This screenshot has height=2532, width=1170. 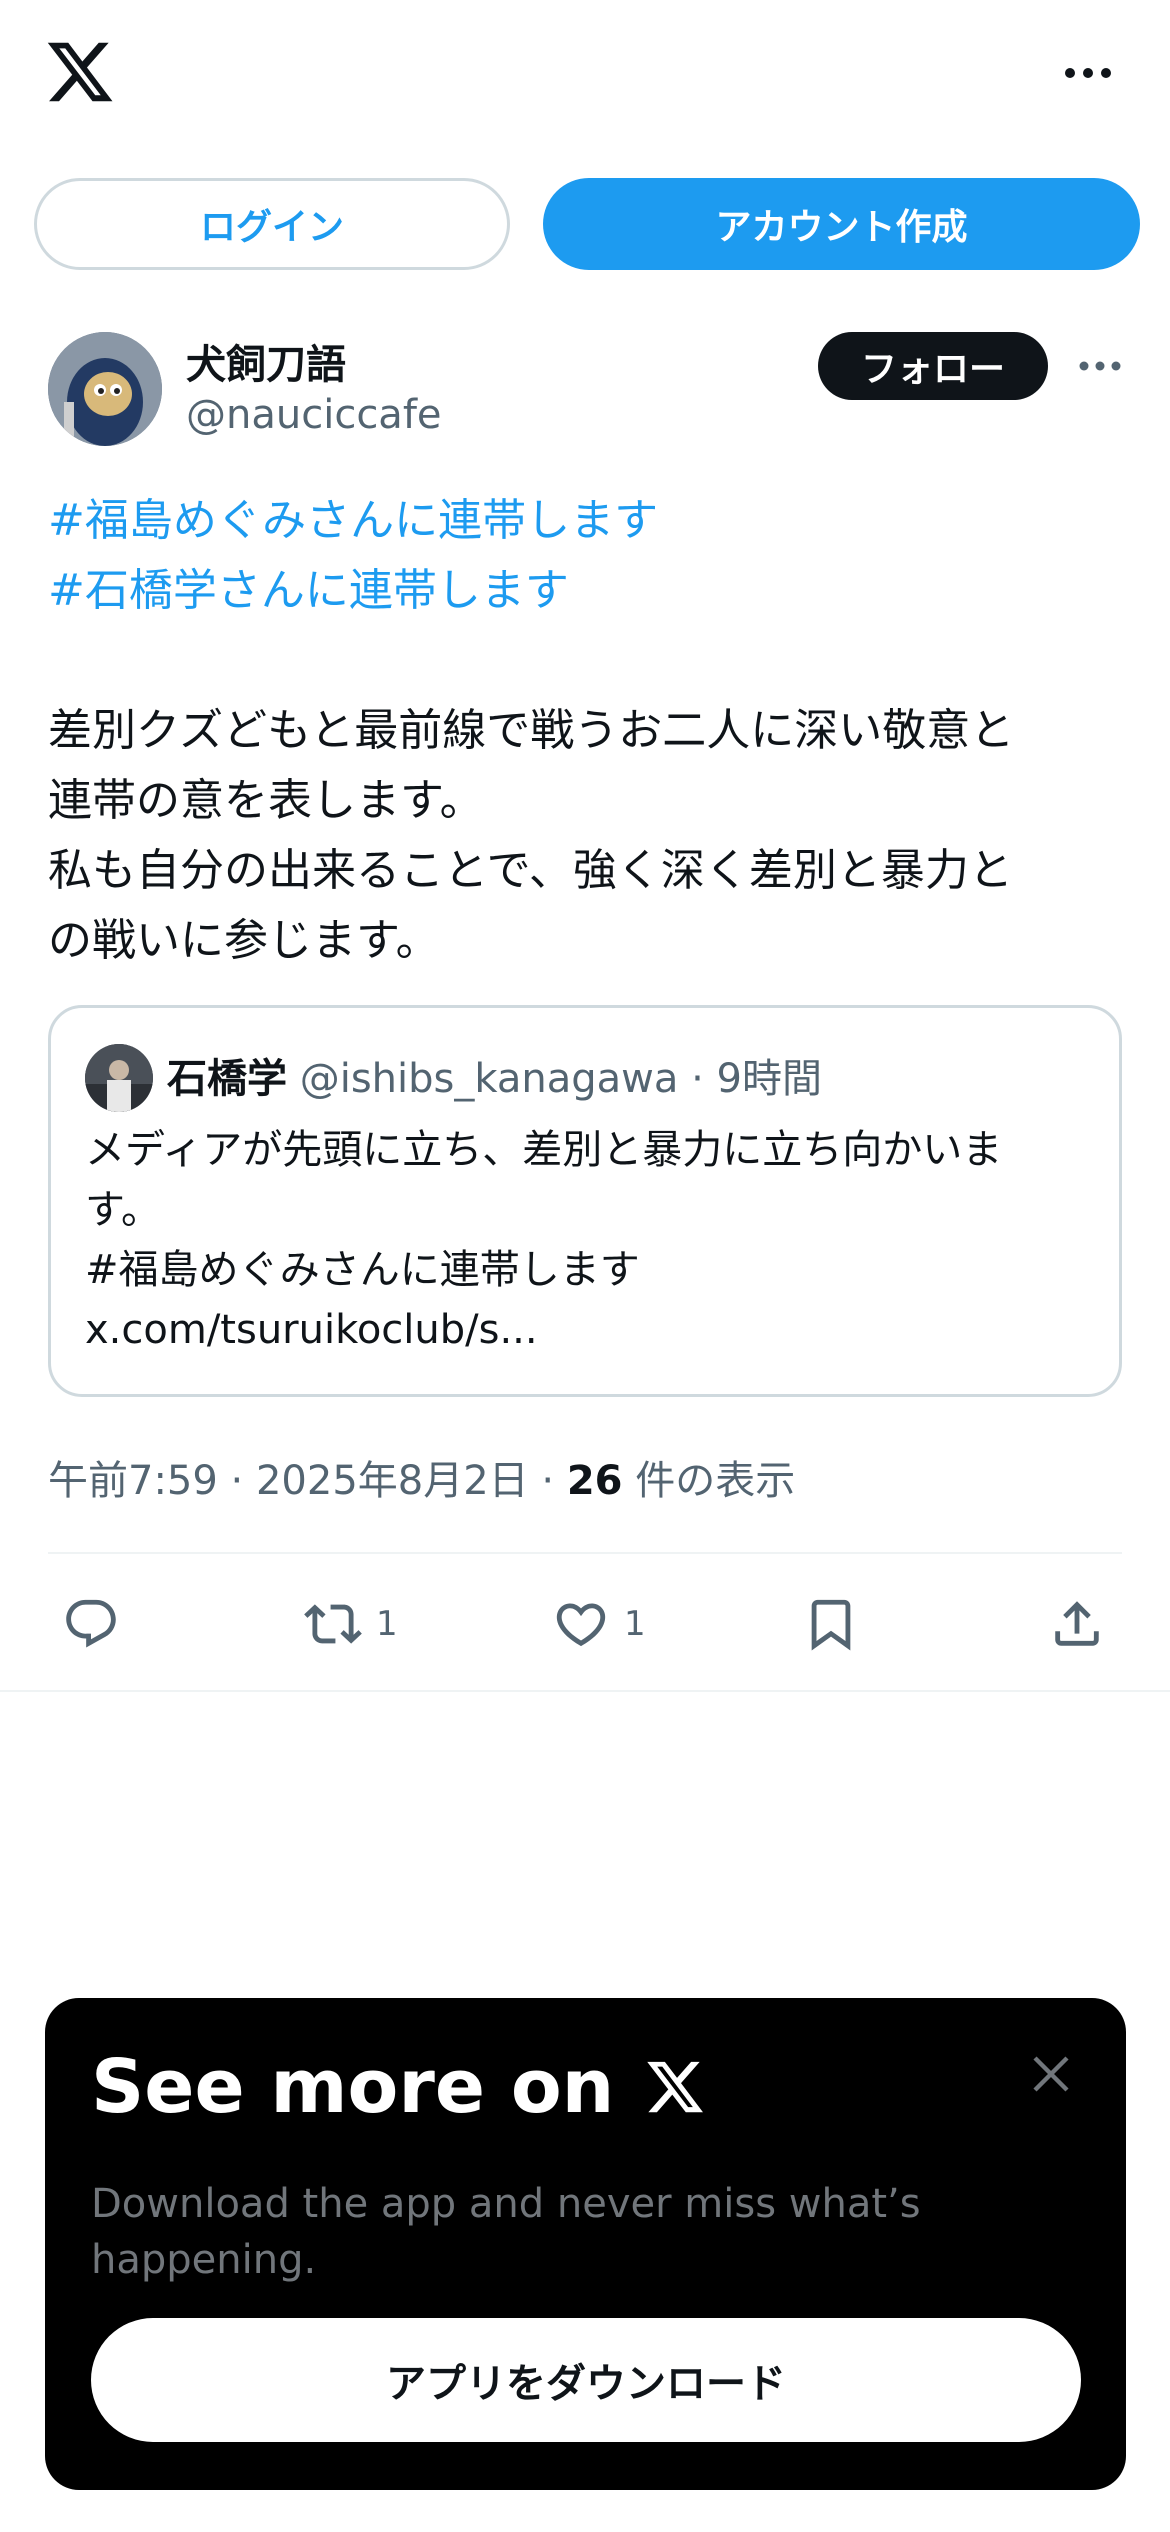 I want to click on share-button, so click(x=1077, y=1624).